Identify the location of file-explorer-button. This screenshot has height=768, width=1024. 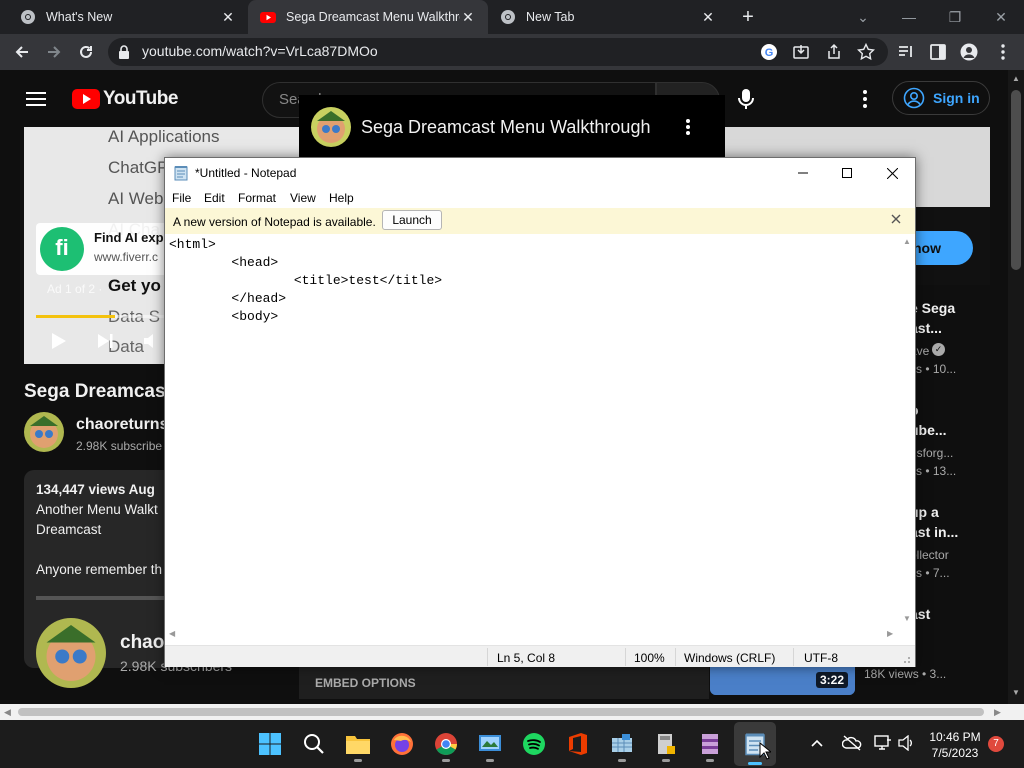
(358, 745).